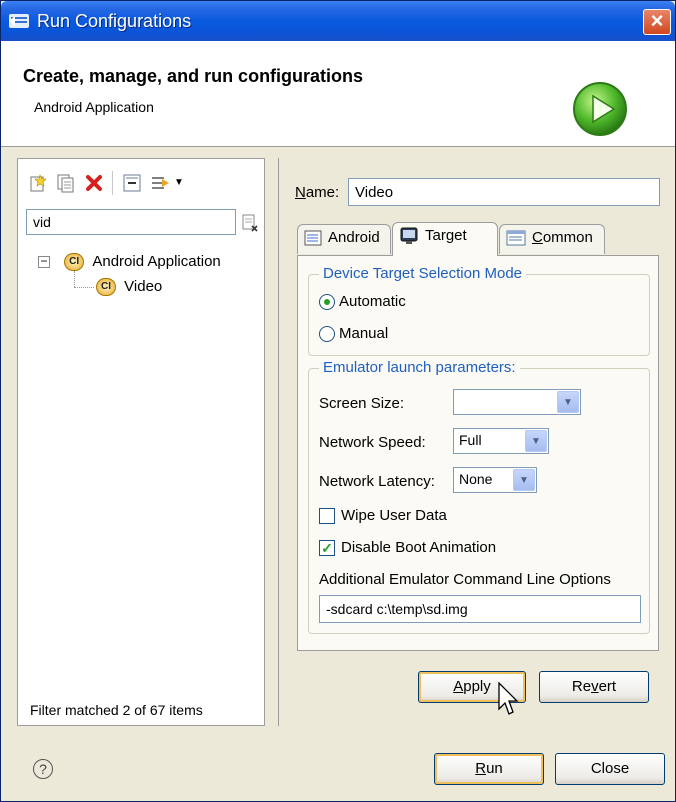 The image size is (676, 802). Describe the element at coordinates (160, 183) in the screenshot. I see `filter-icon` at that location.